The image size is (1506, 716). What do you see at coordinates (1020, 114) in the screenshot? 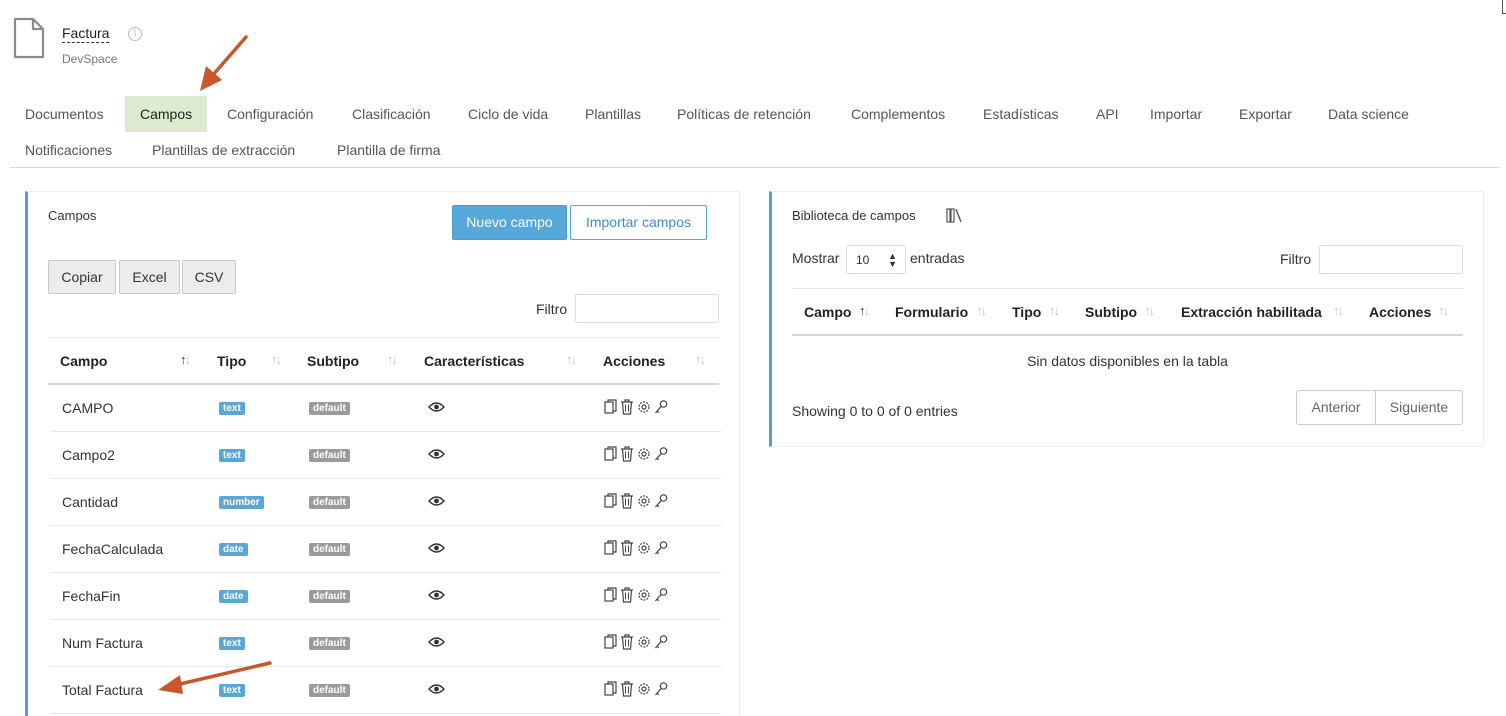
I see `tab-estadisticas: Estadísticas` at bounding box center [1020, 114].